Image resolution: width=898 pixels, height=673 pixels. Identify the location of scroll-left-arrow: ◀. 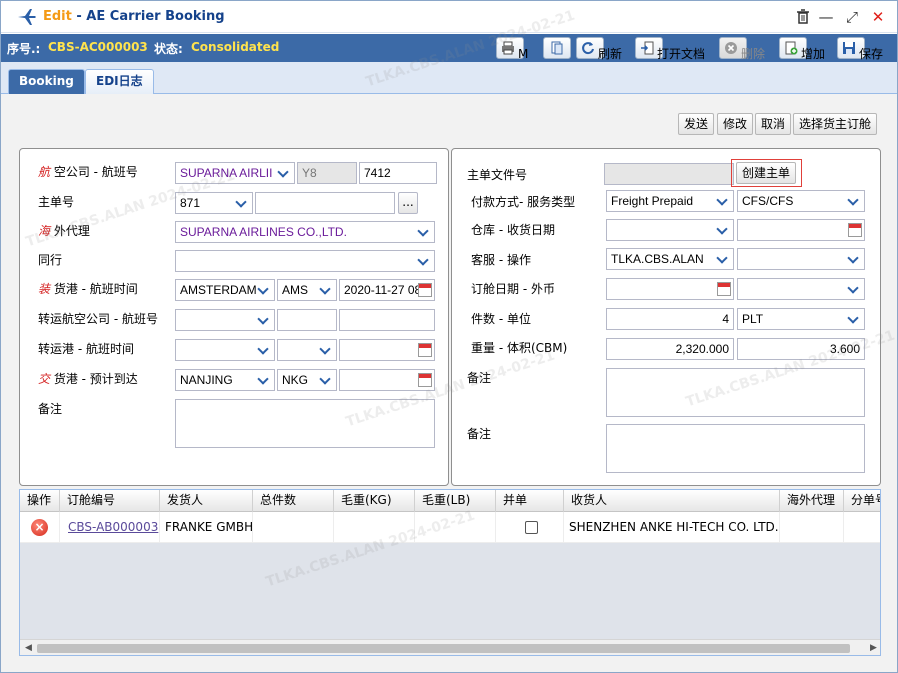
(28, 647).